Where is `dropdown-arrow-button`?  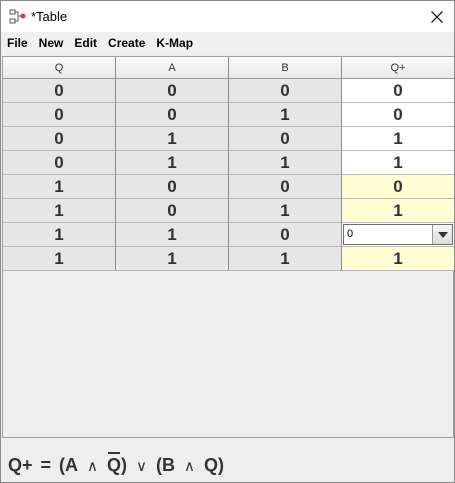 dropdown-arrow-button is located at coordinates (442, 234).